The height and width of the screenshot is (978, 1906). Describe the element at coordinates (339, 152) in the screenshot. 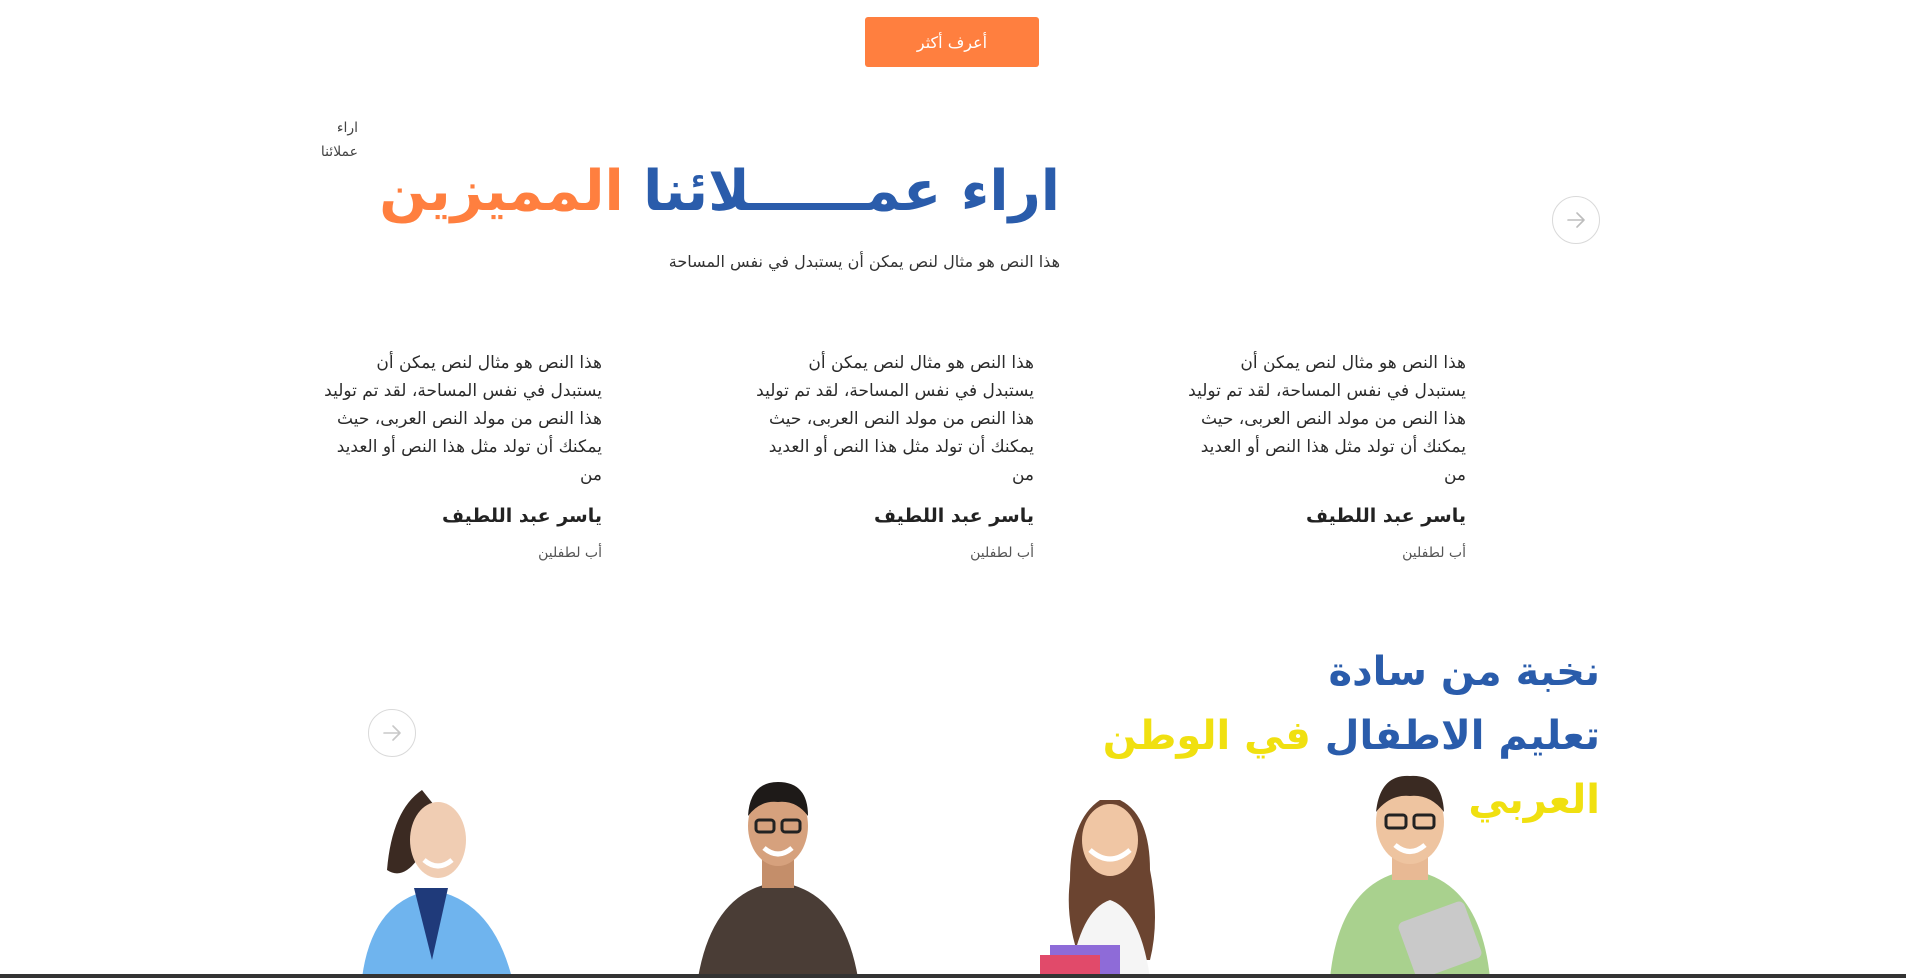

I see `section-label-line2: عملائنا` at that location.